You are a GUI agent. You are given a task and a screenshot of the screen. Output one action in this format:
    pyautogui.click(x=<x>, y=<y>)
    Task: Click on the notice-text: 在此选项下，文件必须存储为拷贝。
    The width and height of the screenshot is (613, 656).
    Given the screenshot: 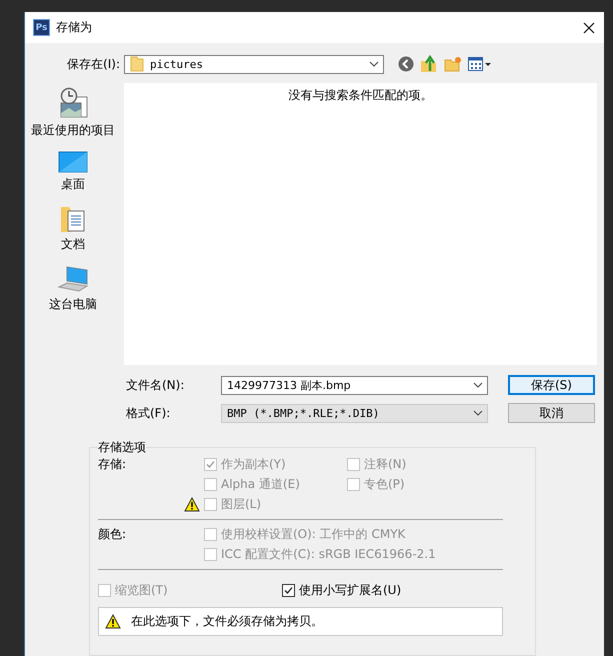 What is the action you would take?
    pyautogui.click(x=227, y=621)
    